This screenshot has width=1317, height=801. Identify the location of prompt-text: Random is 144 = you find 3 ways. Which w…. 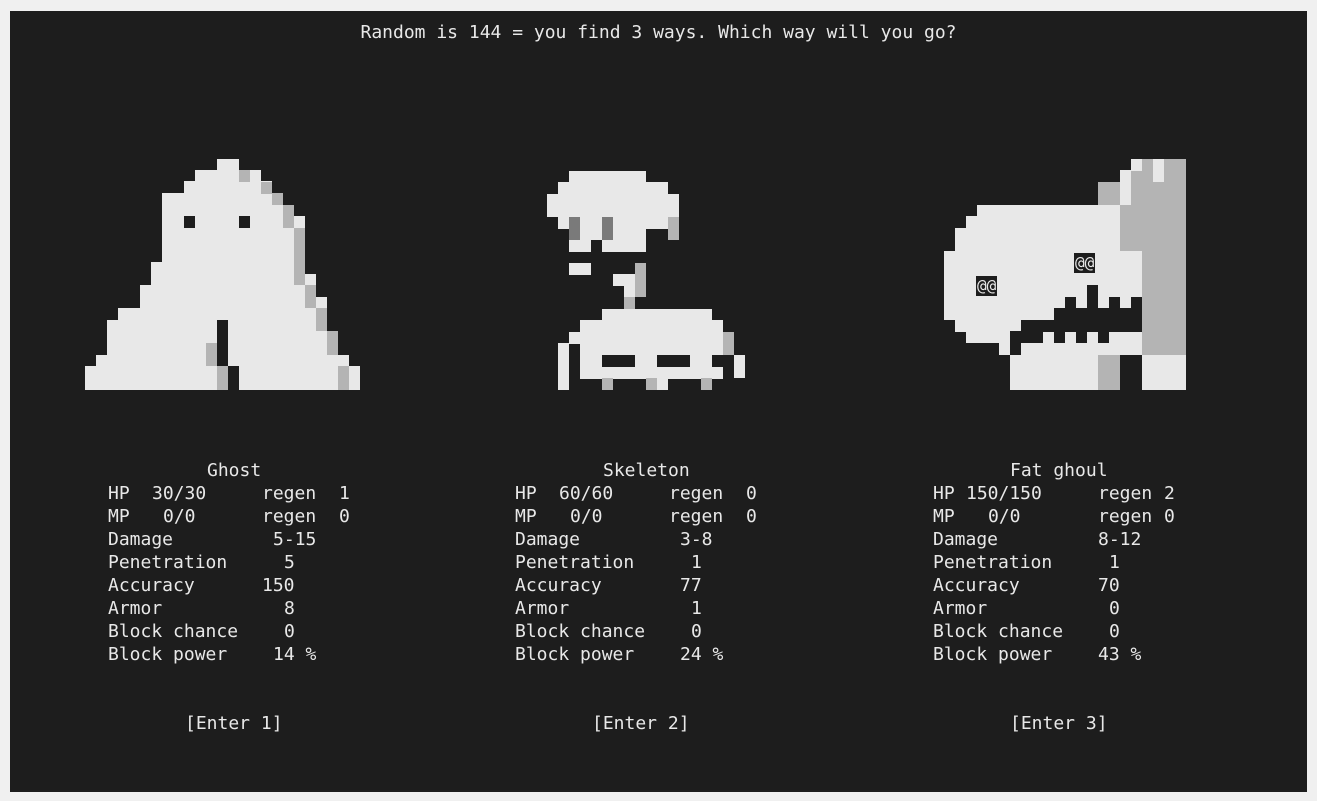
(658, 32).